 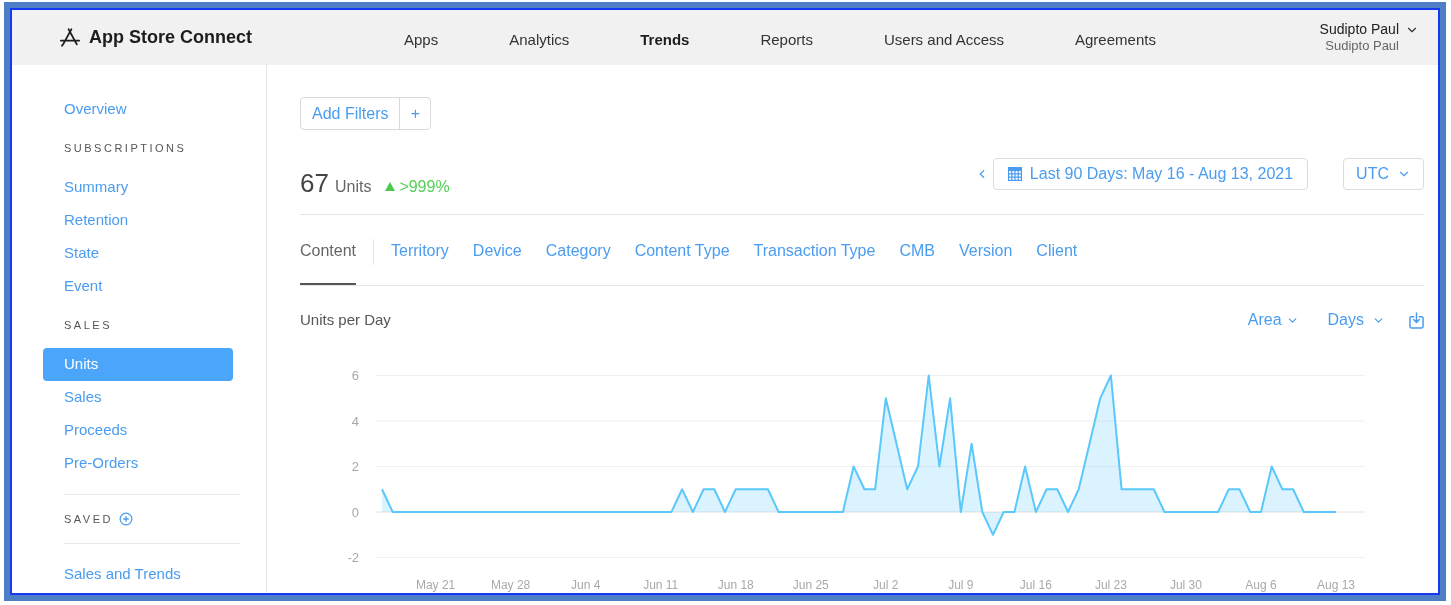 I want to click on units-total: 67, so click(x=314, y=182).